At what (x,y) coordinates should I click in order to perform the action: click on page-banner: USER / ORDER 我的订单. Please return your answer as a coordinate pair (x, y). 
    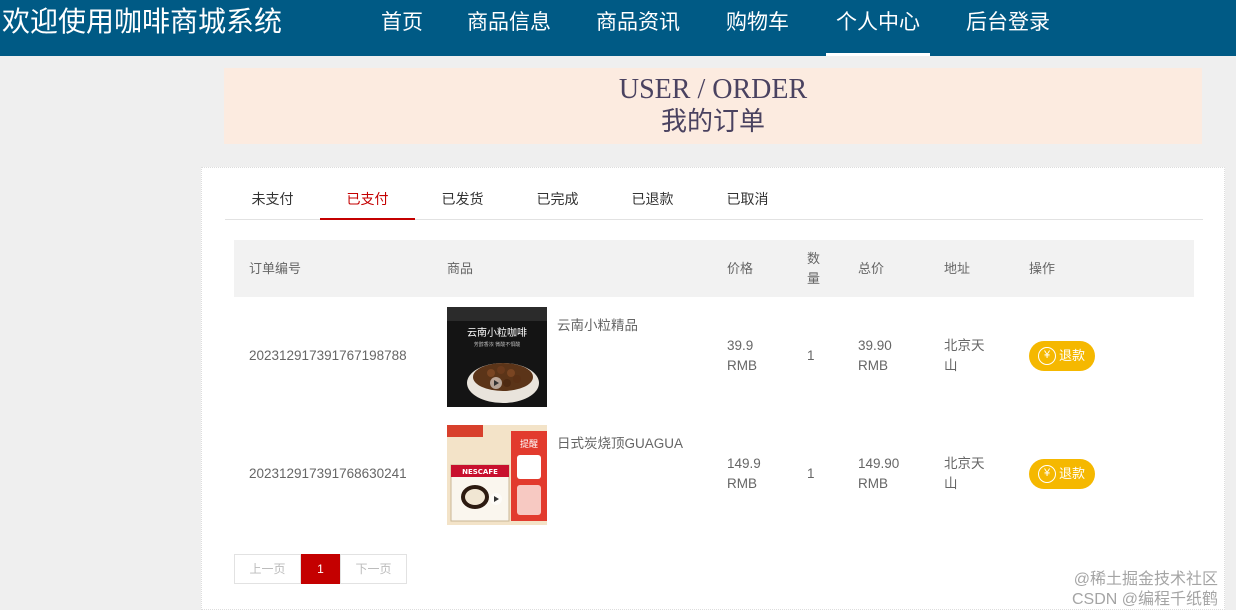
    Looking at the image, I should click on (713, 106).